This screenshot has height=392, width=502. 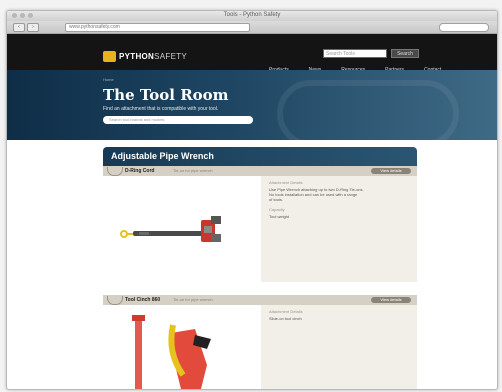 What do you see at coordinates (285, 318) in the screenshot?
I see `details-line: Slide-on tool cinch` at bounding box center [285, 318].